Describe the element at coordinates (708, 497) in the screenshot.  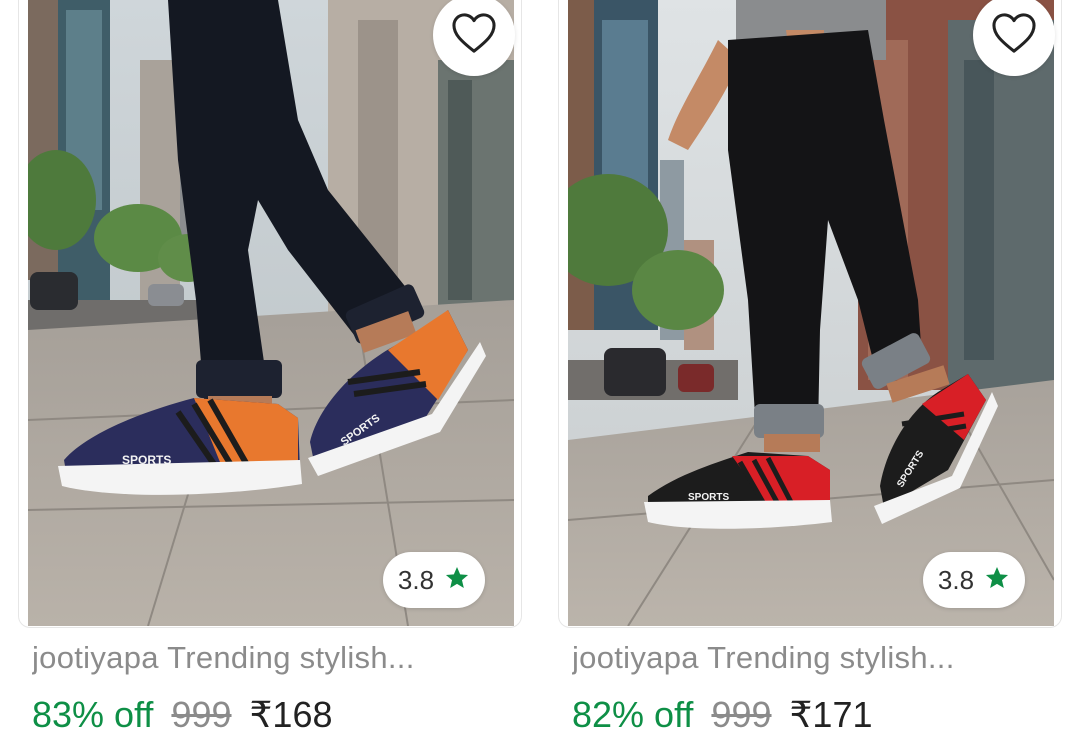
I see `svg-text: SPORTS` at that location.